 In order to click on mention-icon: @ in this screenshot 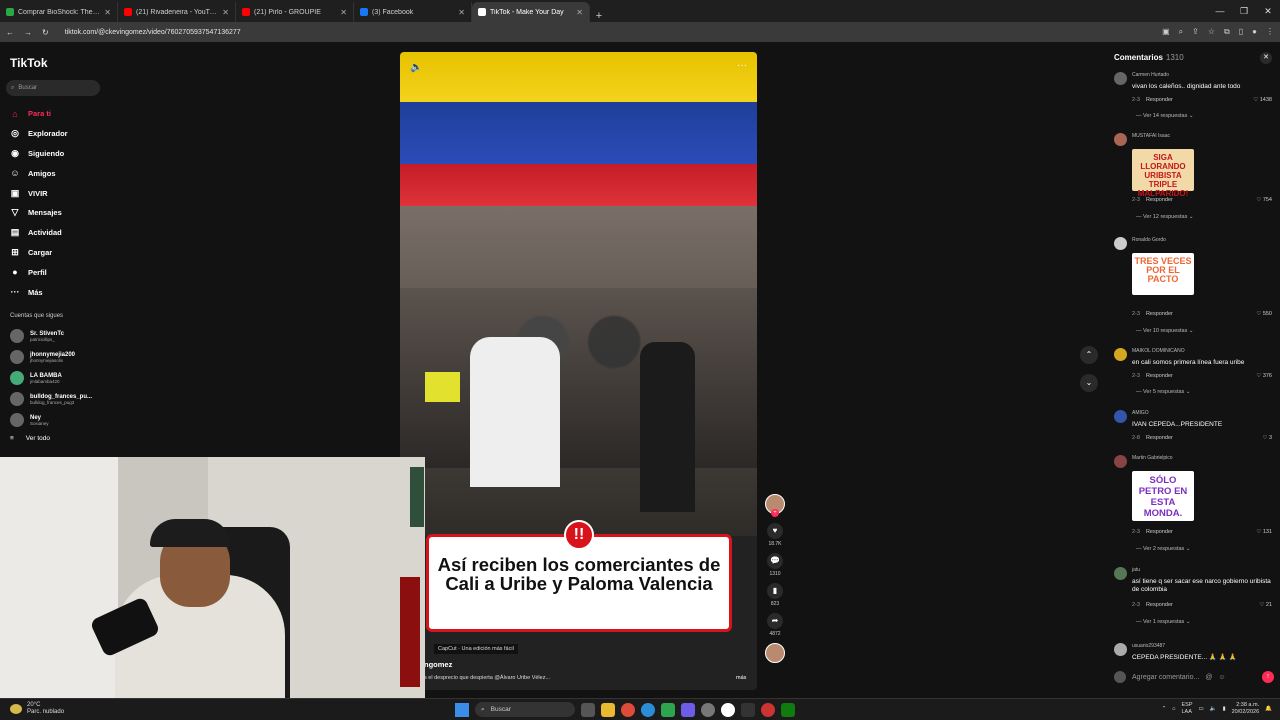, I will do `click(1208, 677)`.